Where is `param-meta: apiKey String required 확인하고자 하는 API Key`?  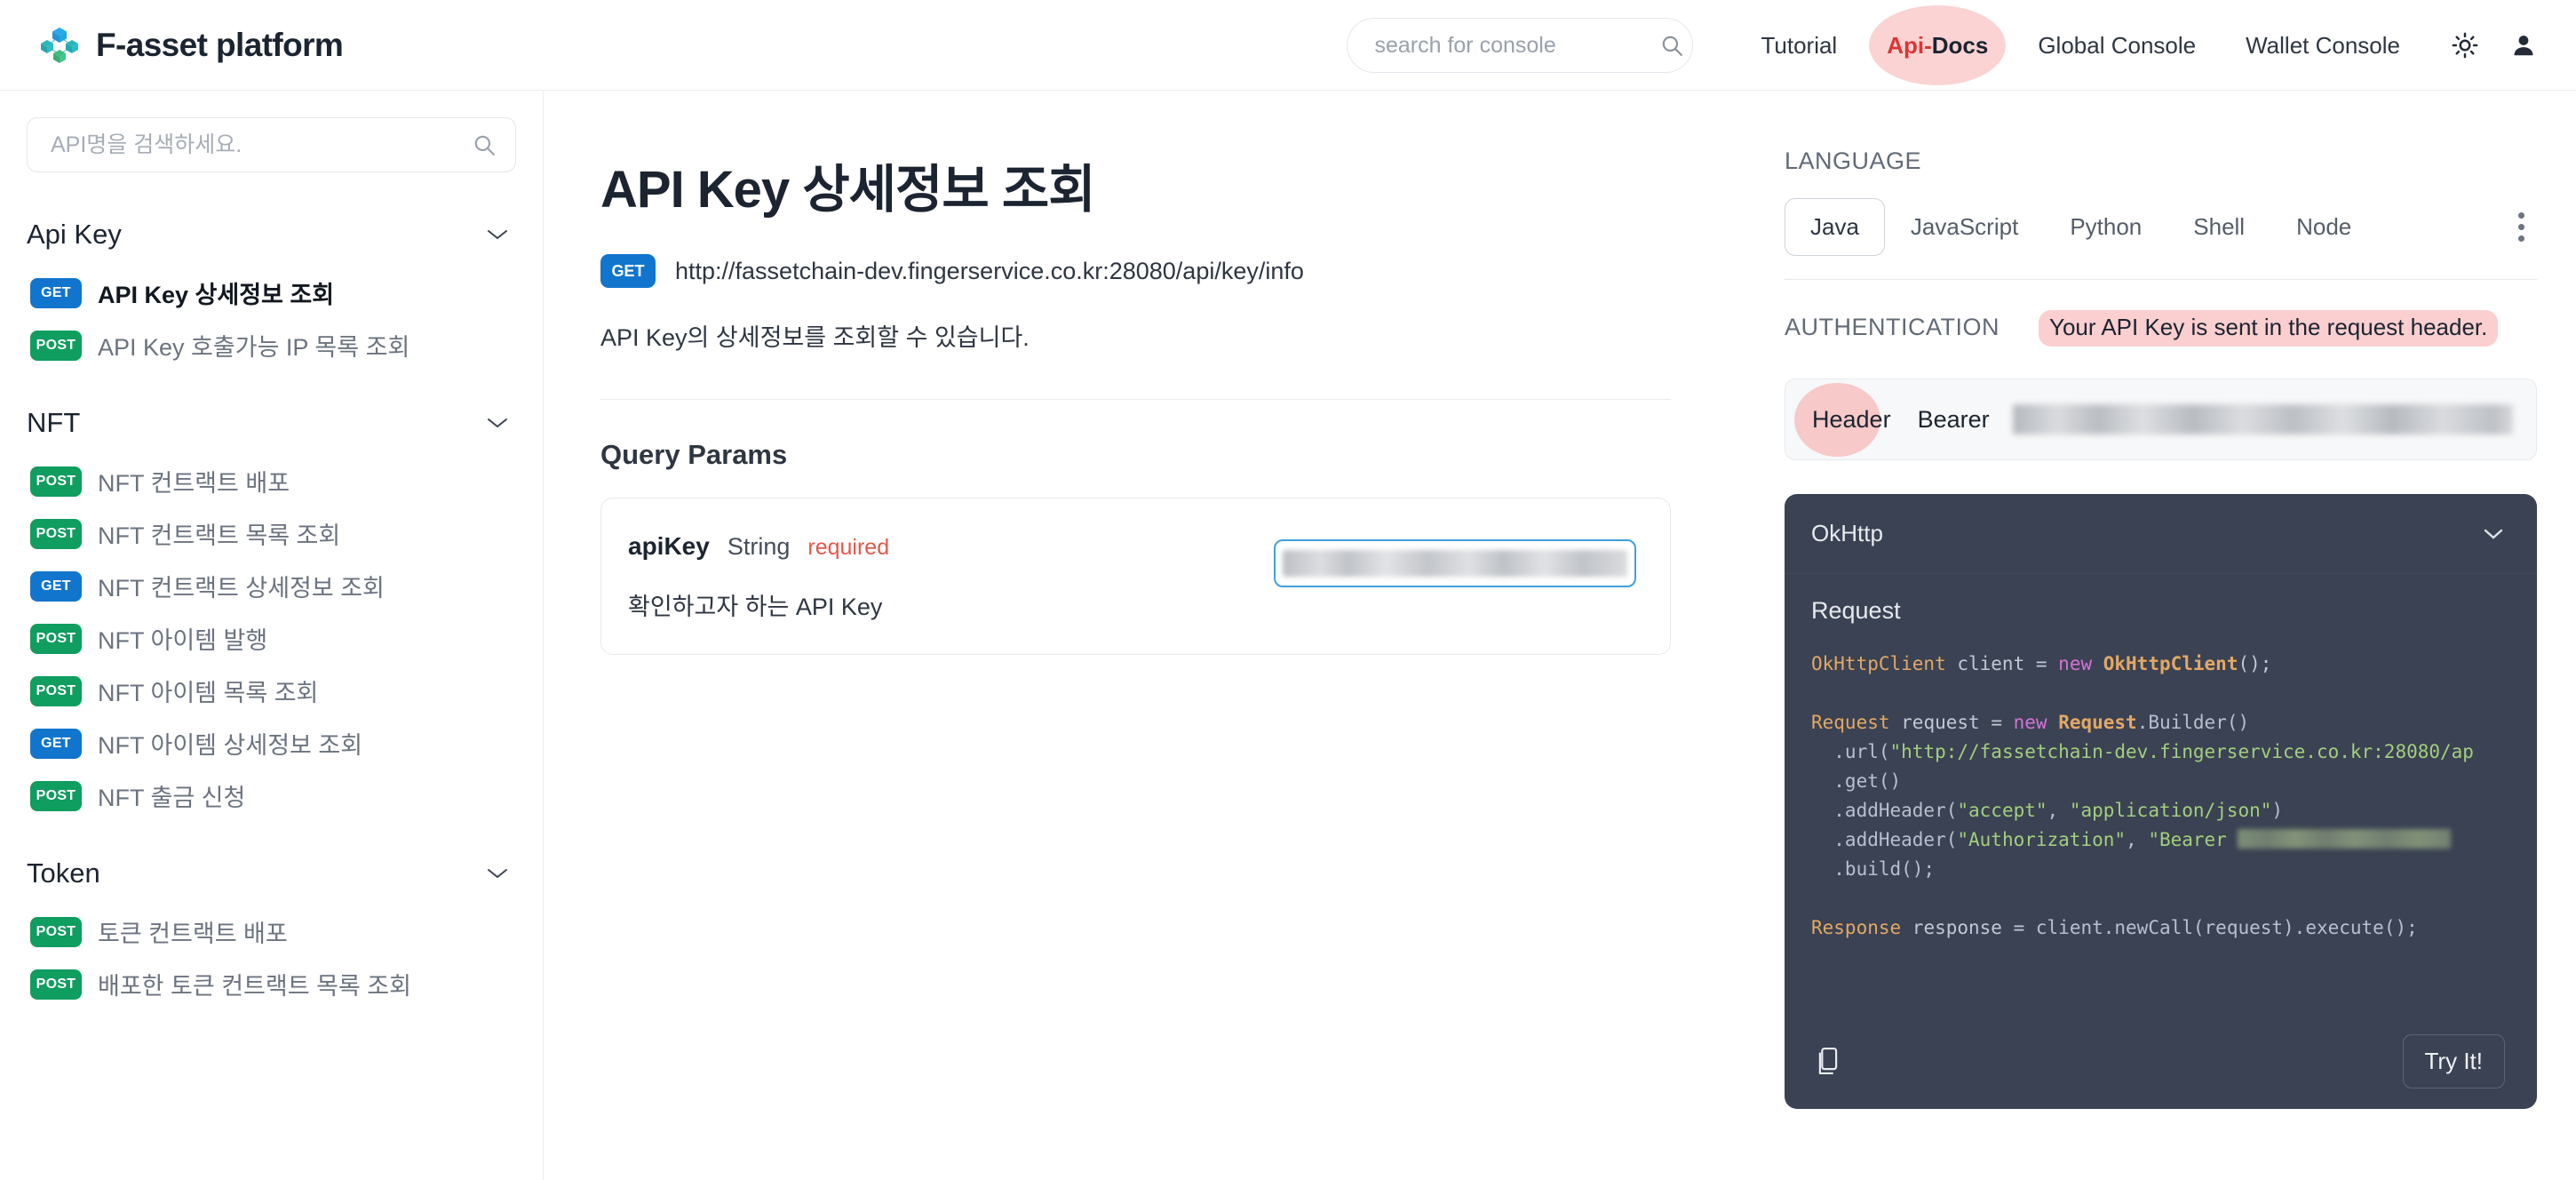
param-meta: apiKey String required 확인하고자 하는 API Key is located at coordinates (758, 575).